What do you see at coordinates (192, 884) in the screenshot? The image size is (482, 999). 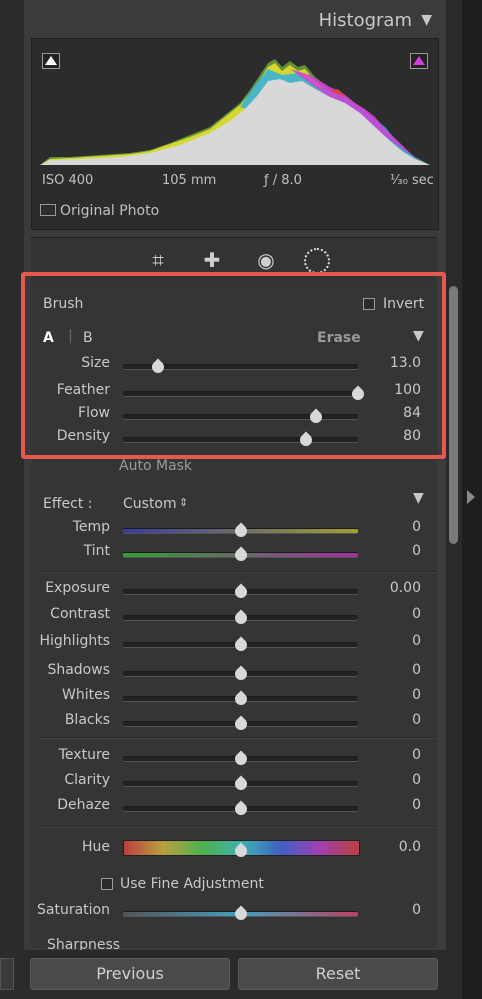 I see `fine-adjustment-label: Use Fine Adjustment` at bounding box center [192, 884].